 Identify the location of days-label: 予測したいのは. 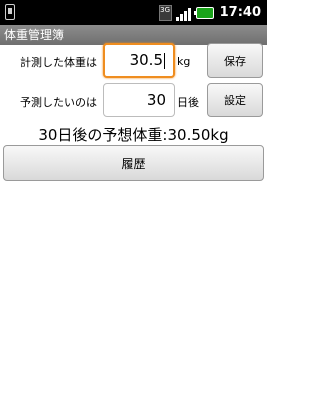
(58, 102).